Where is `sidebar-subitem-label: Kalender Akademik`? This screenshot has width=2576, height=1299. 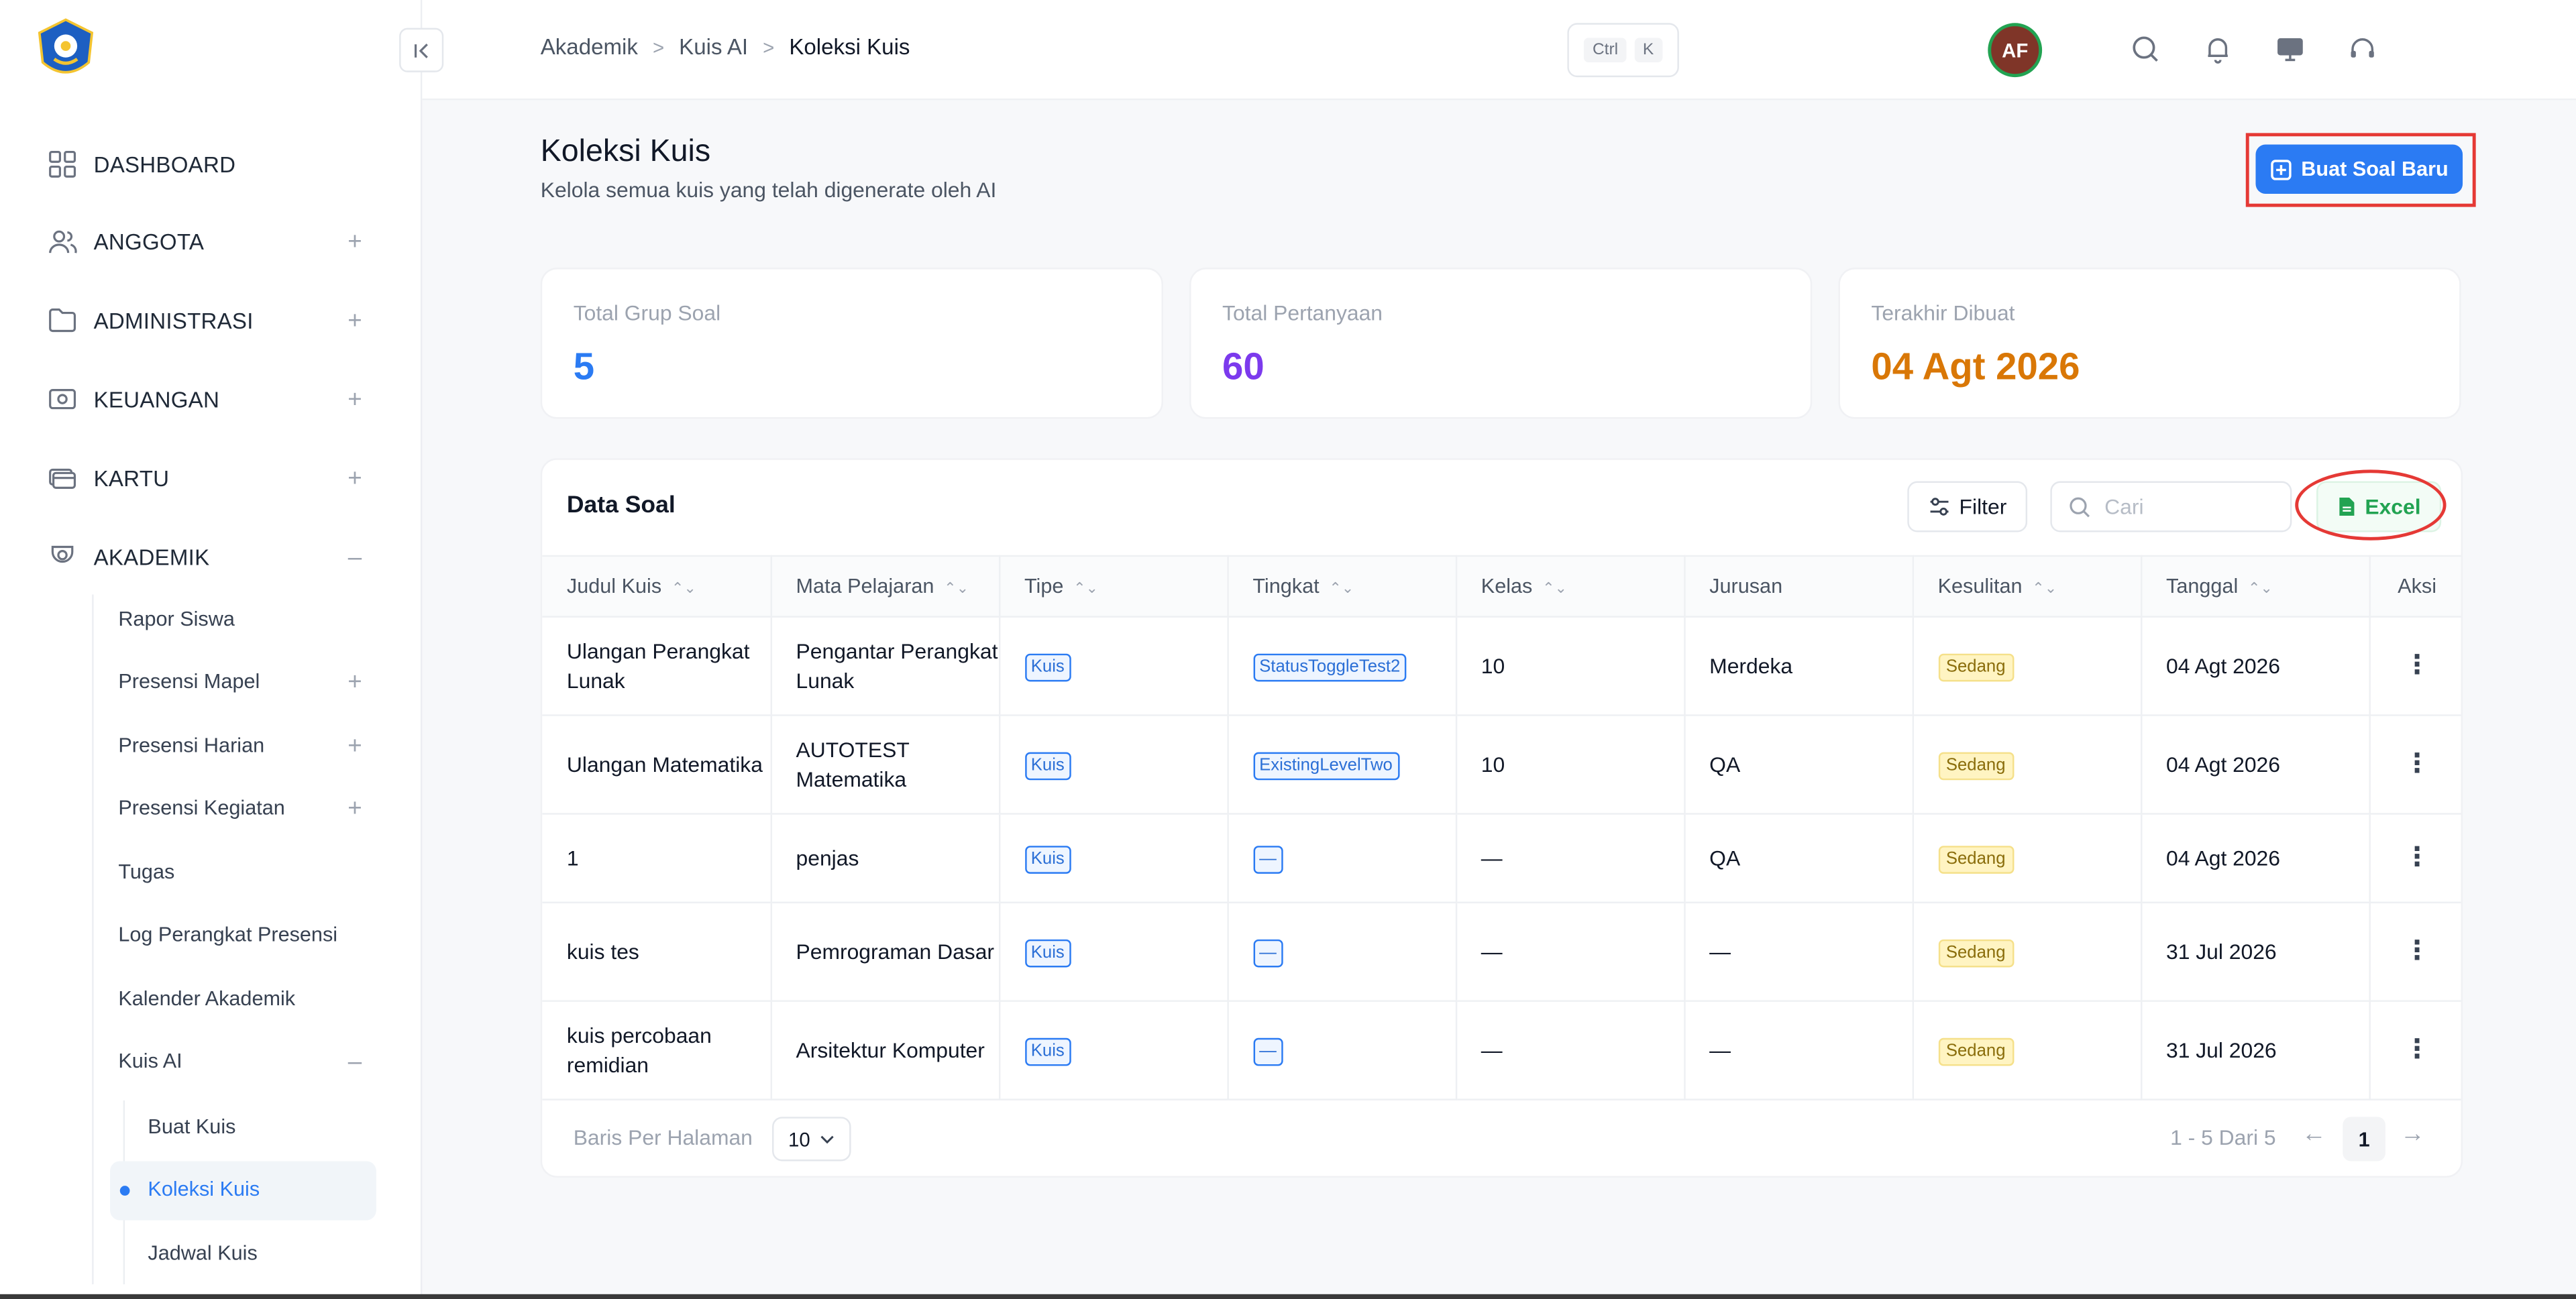 sidebar-subitem-label: Kalender Akademik is located at coordinates (207, 999).